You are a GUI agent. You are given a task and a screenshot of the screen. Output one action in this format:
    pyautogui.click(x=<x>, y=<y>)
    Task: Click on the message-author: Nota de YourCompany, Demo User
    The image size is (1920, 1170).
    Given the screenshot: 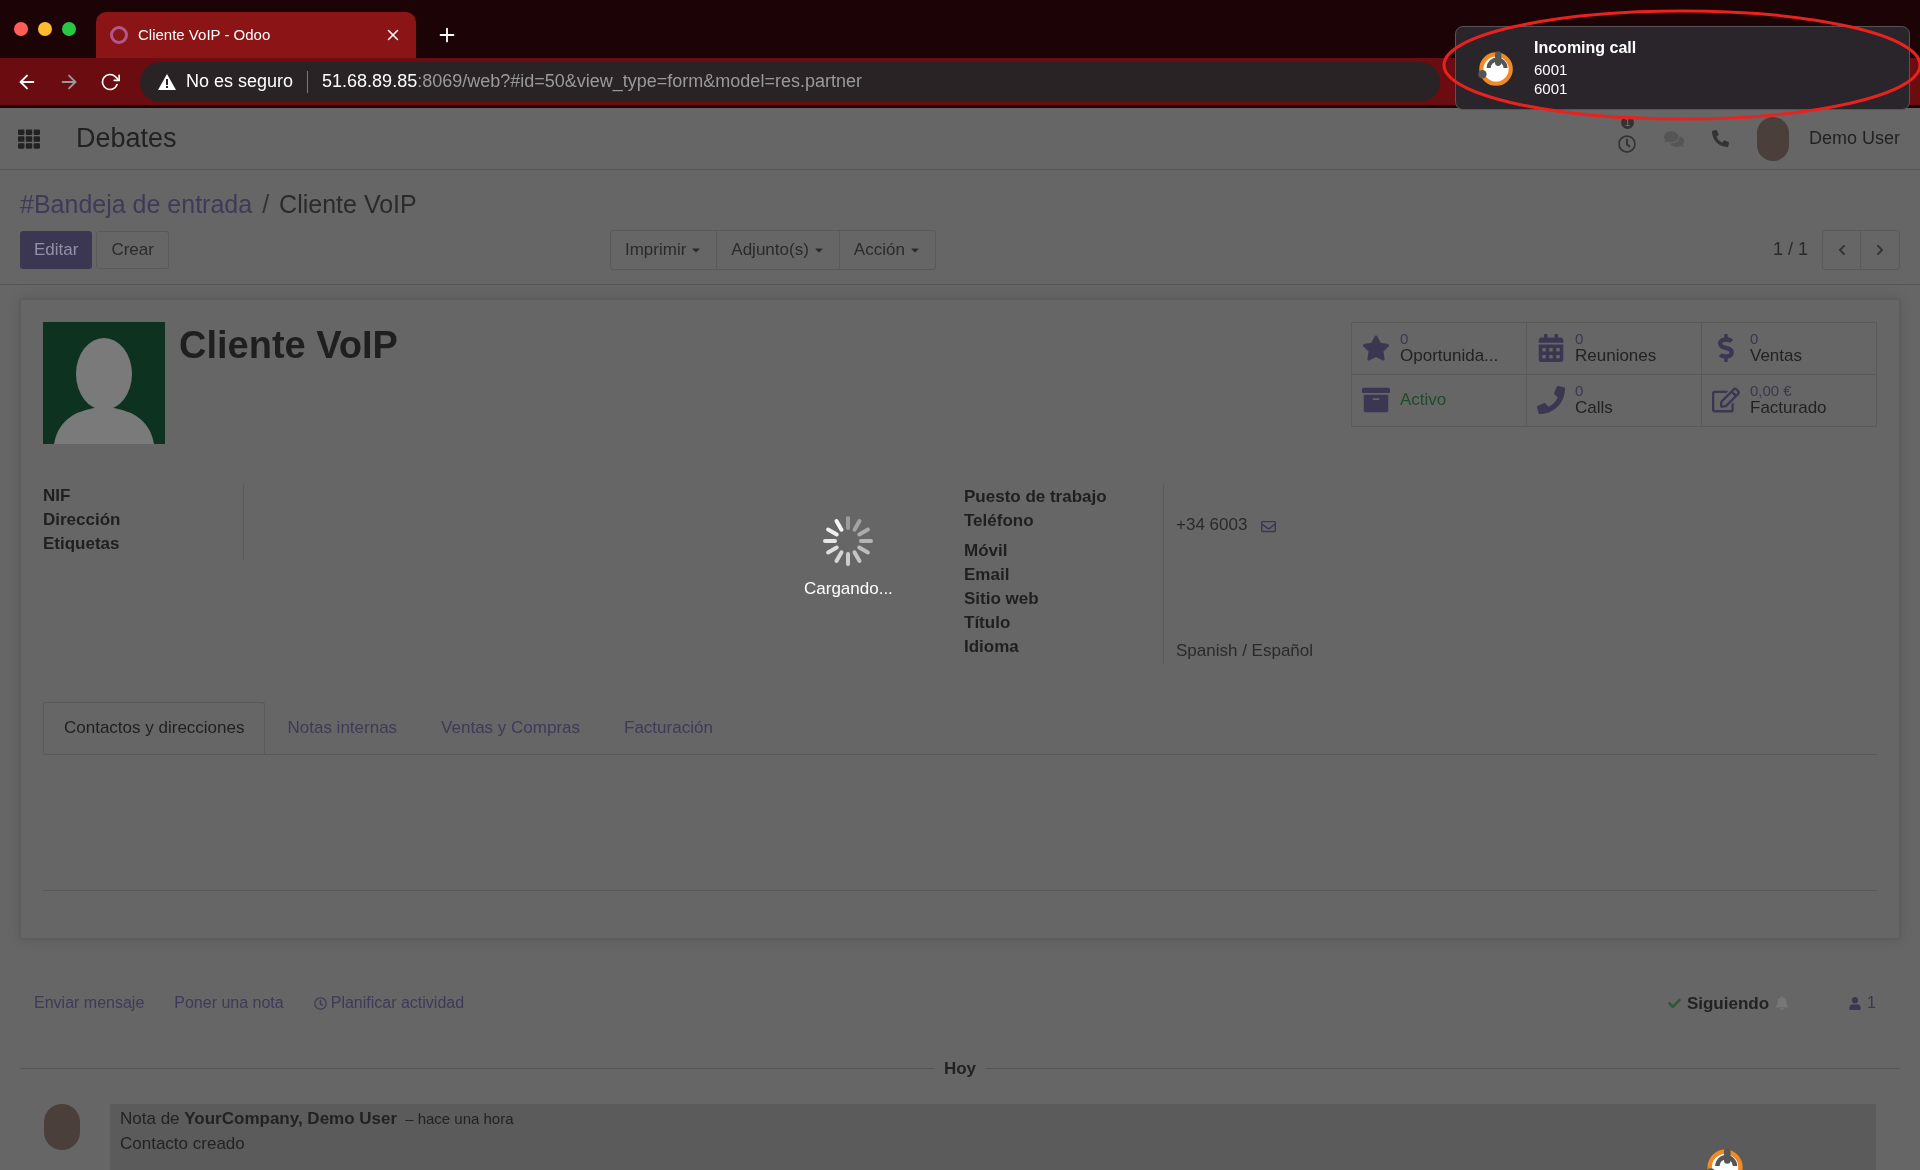 What is the action you would take?
    pyautogui.click(x=259, y=1118)
    